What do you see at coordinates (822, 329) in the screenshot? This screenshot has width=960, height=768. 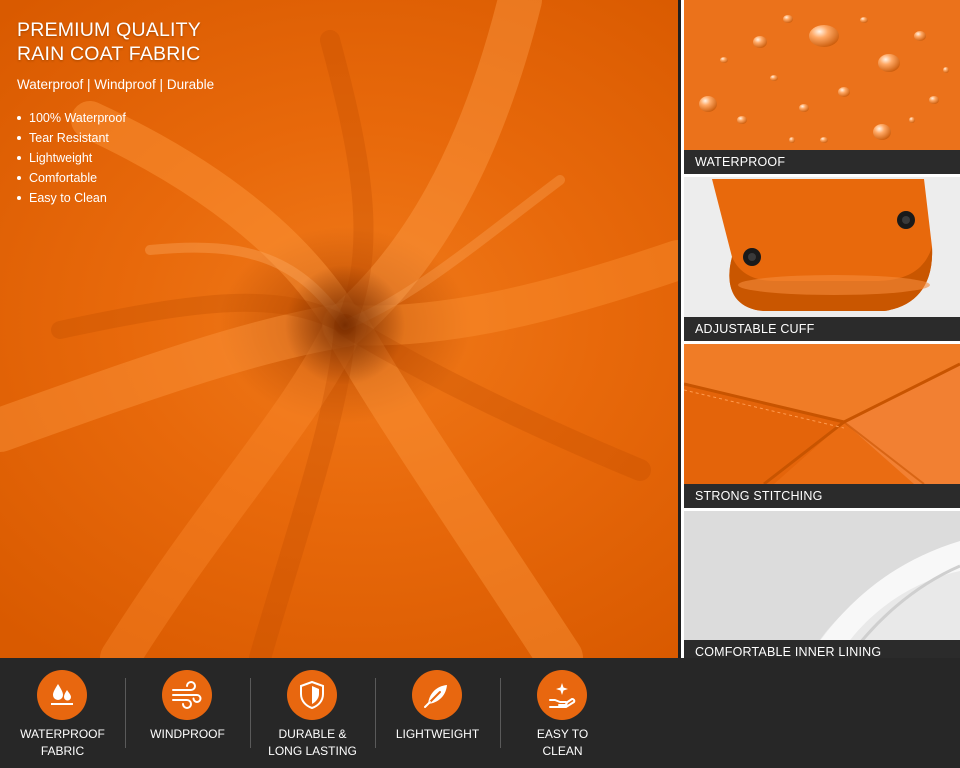 I see `tile-label-cuff: ADJUSTABLE CUFF` at bounding box center [822, 329].